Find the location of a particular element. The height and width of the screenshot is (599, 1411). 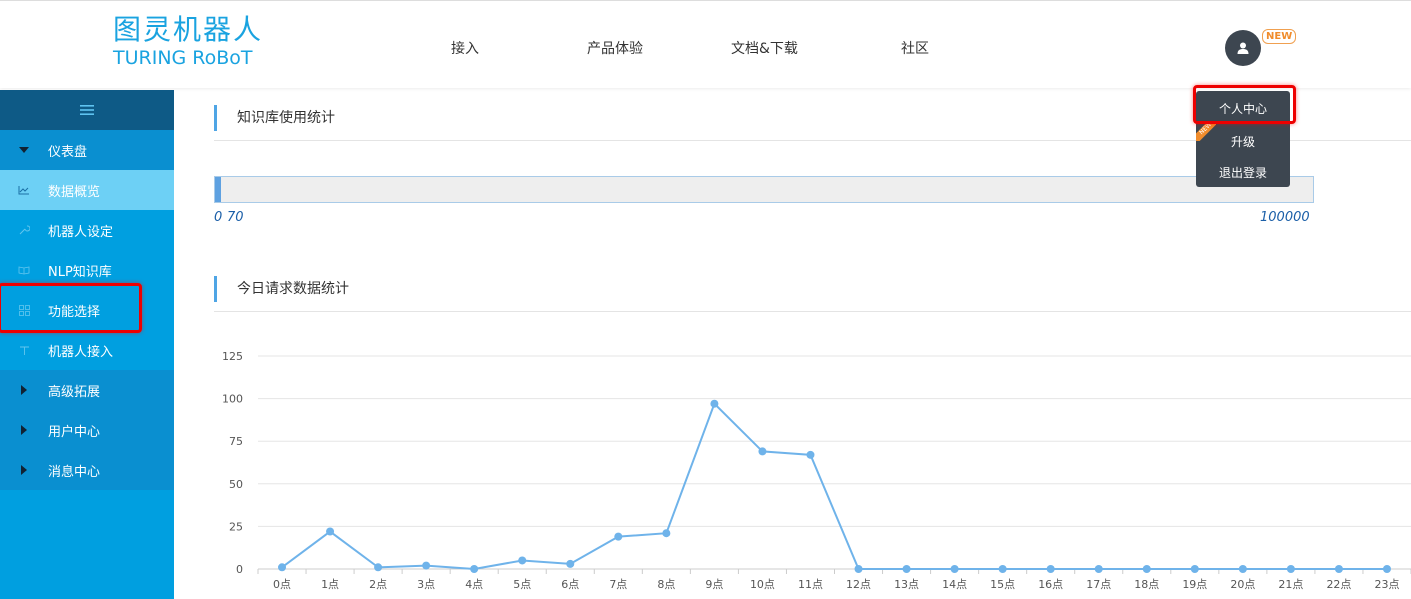

book-icon is located at coordinates (24, 270).